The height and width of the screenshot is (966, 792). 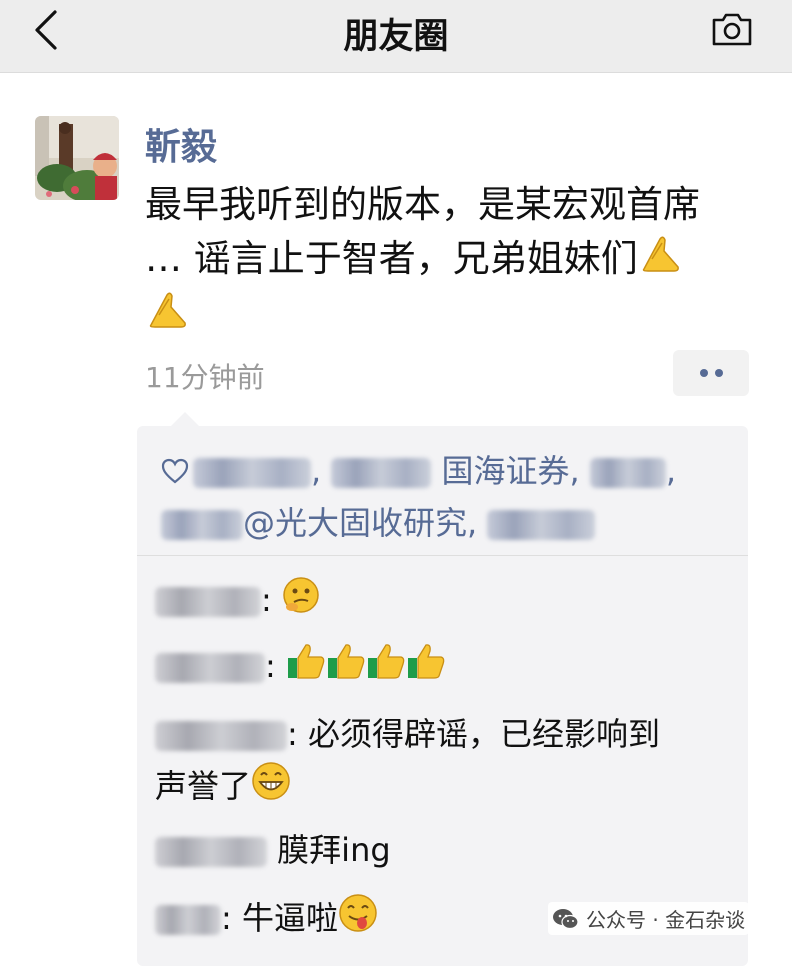 I want to click on post-text-line: … 谣言止于智者，兄弟姐妹们, so click(x=450, y=260).